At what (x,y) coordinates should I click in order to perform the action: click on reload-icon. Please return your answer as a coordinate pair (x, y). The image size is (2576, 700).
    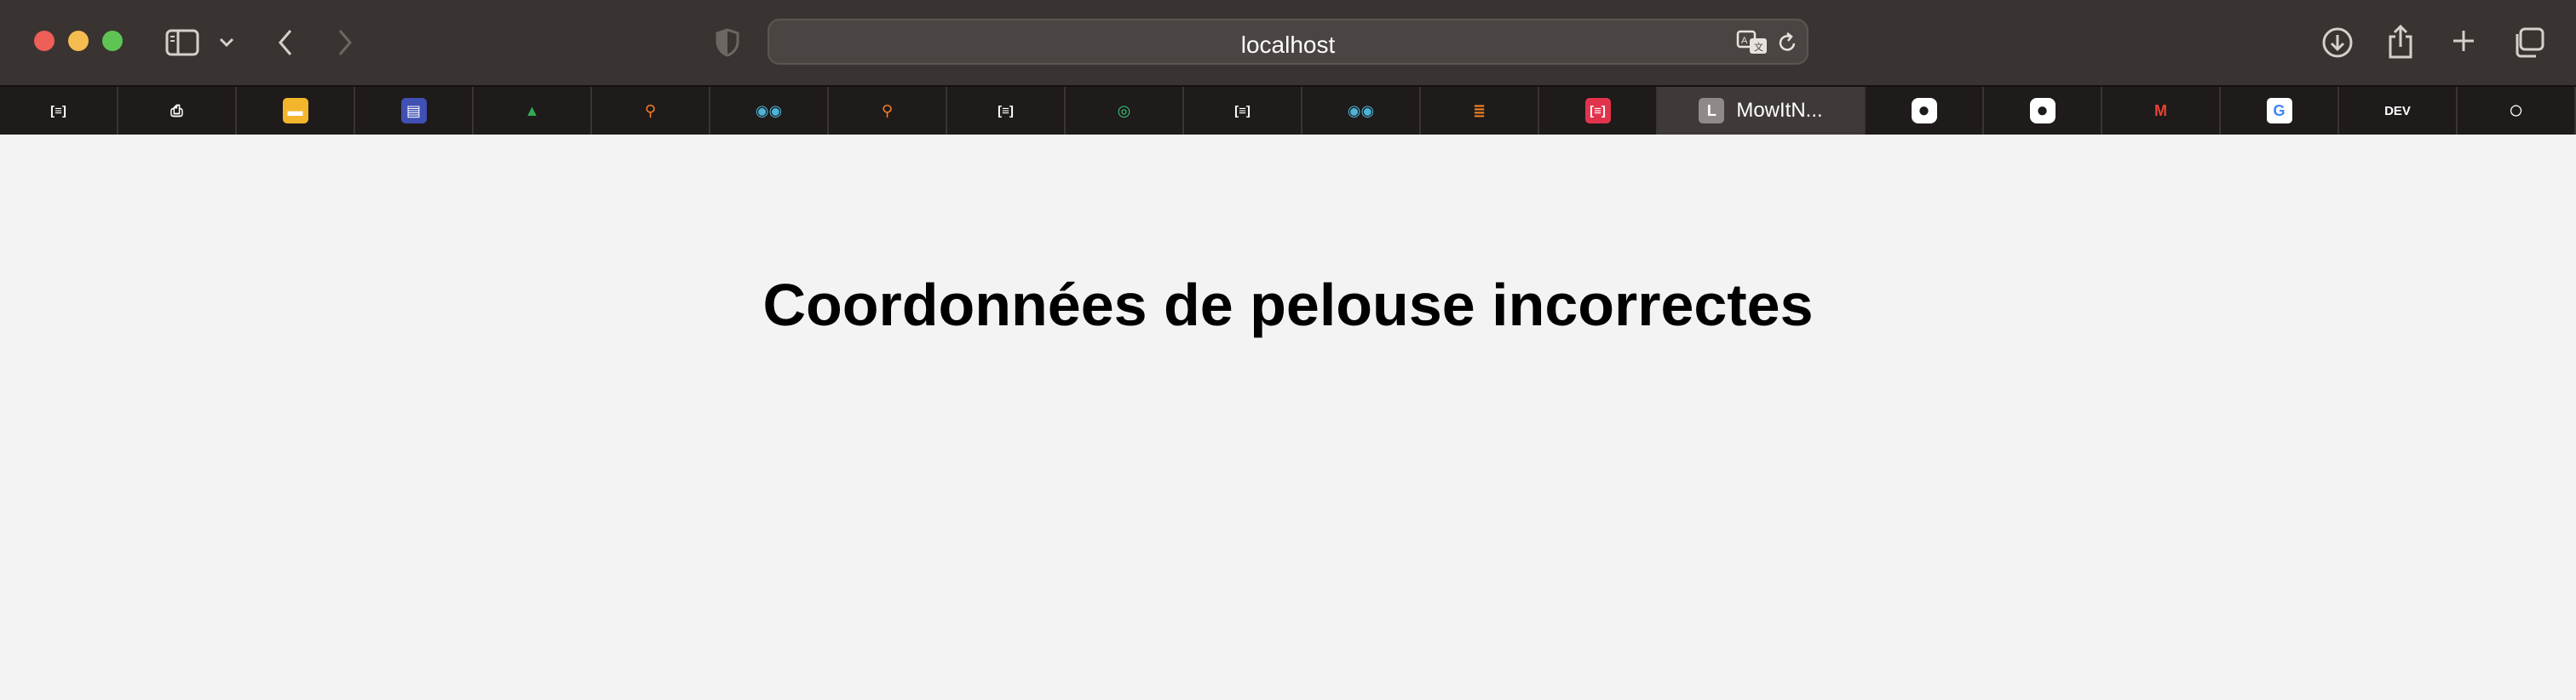
    Looking at the image, I should click on (1788, 41).